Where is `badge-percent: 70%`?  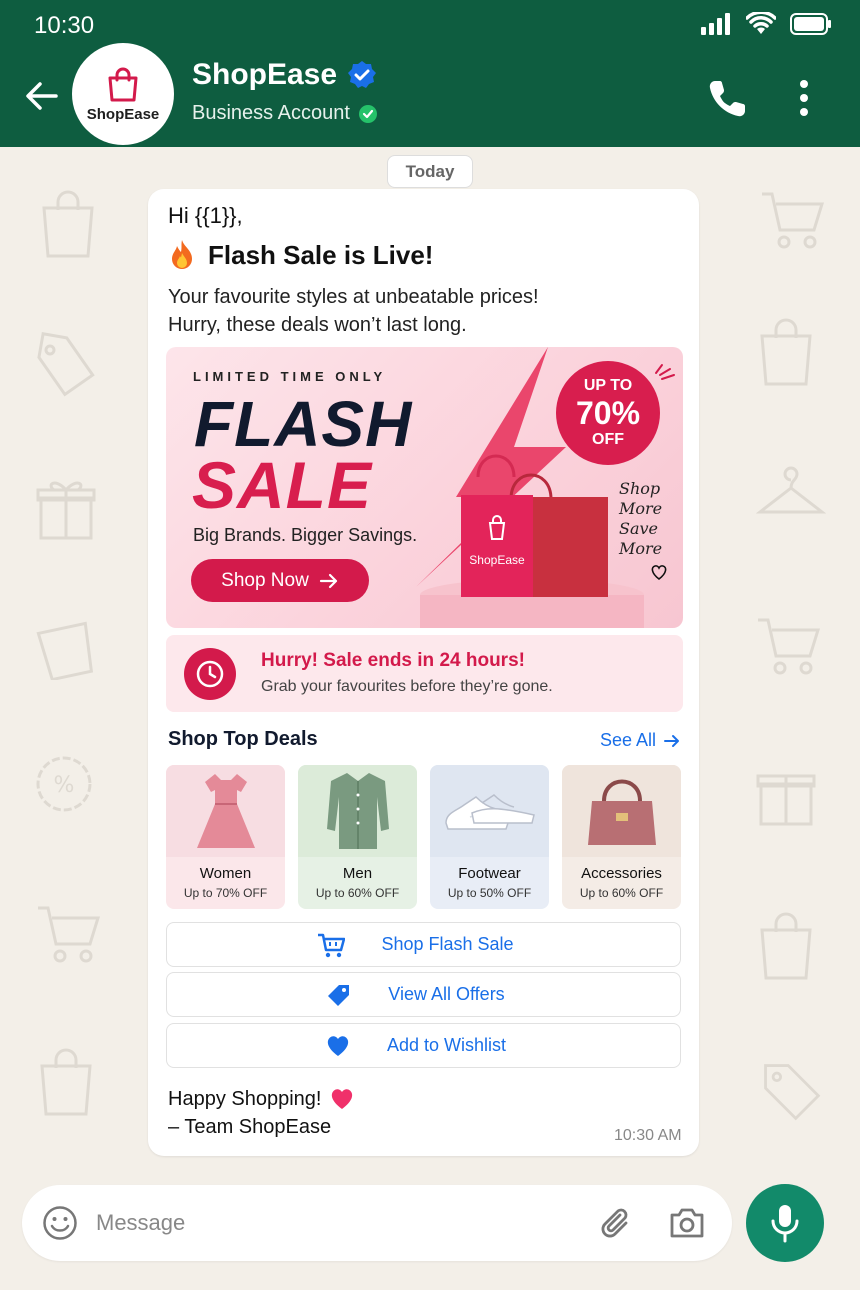 badge-percent: 70% is located at coordinates (608, 413).